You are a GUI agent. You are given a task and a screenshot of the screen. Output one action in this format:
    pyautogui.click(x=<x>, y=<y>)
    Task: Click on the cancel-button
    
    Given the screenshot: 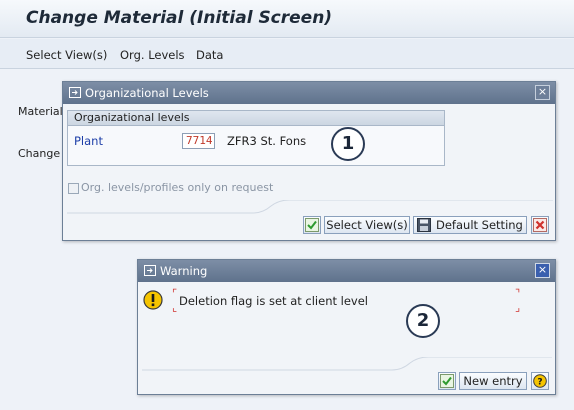 What is the action you would take?
    pyautogui.click(x=540, y=225)
    